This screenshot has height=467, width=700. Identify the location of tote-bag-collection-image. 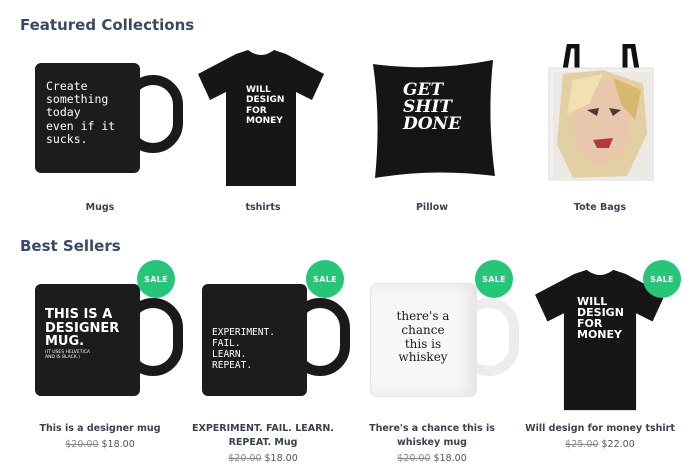
(600, 117).